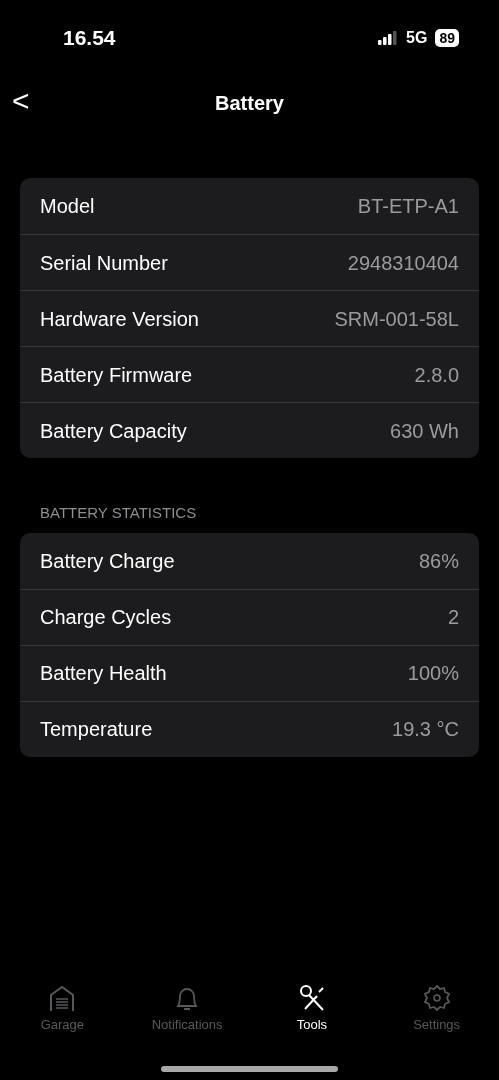 This screenshot has width=499, height=1080. Describe the element at coordinates (21, 101) in the screenshot. I see `back-button: <` at that location.